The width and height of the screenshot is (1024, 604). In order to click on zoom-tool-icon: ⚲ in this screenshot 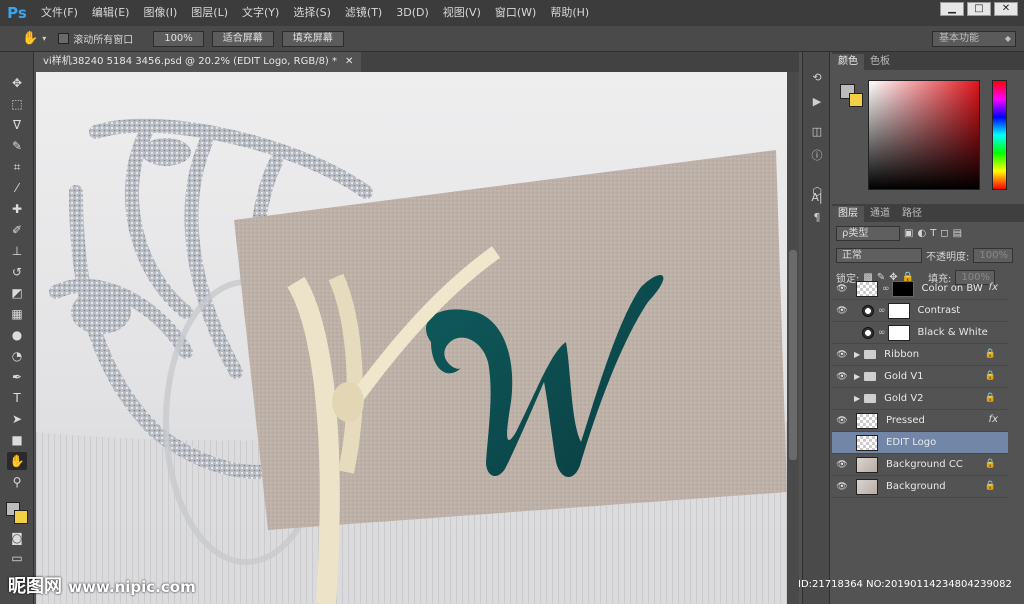, I will do `click(17, 482)`.